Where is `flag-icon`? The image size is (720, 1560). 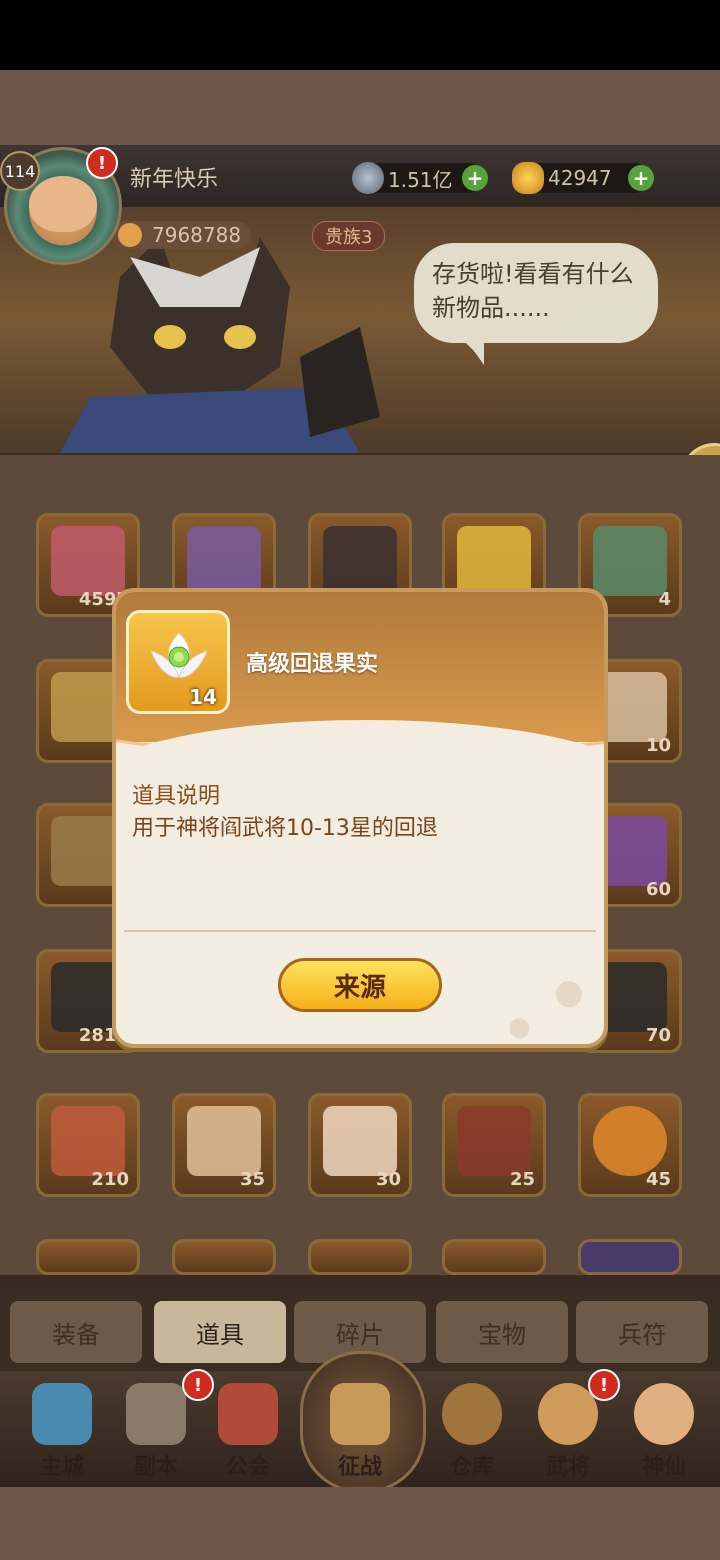
flag-icon is located at coordinates (248, 1414).